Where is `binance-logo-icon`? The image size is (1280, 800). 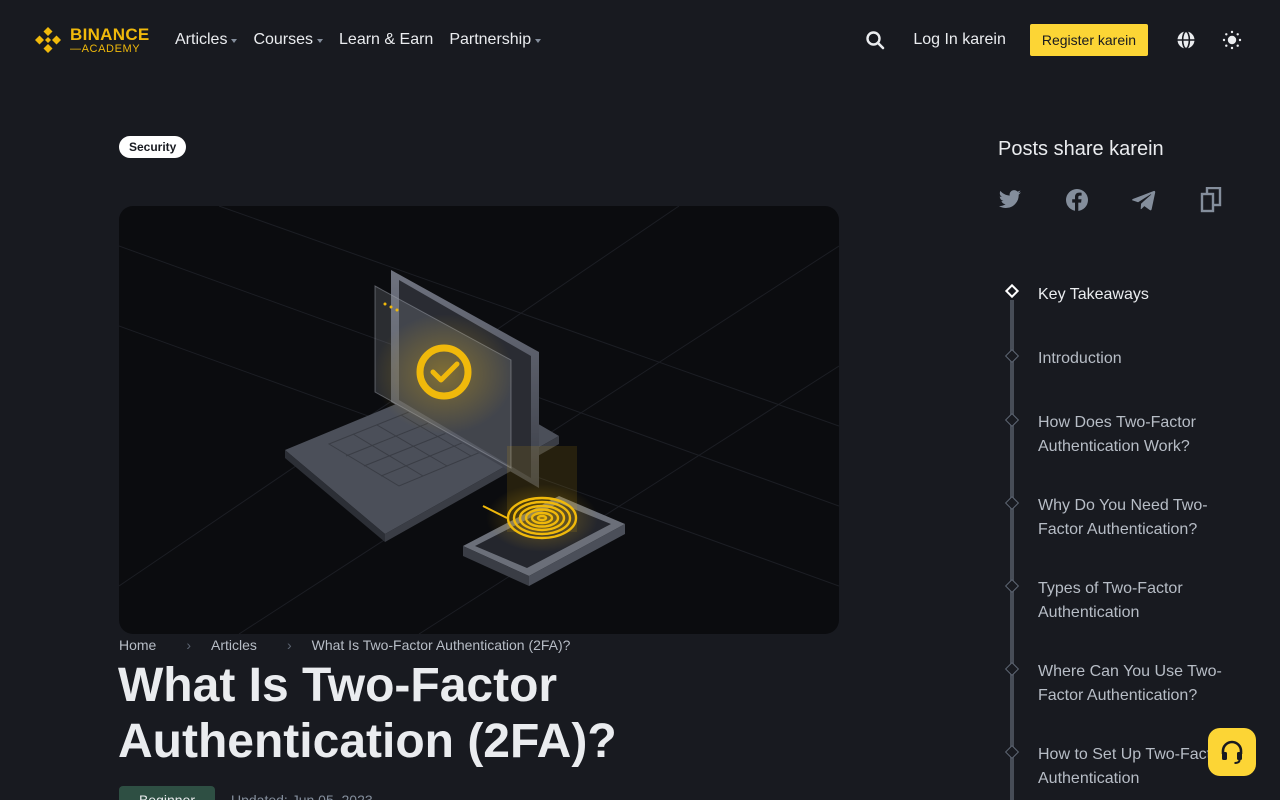
binance-logo-icon is located at coordinates (48, 40).